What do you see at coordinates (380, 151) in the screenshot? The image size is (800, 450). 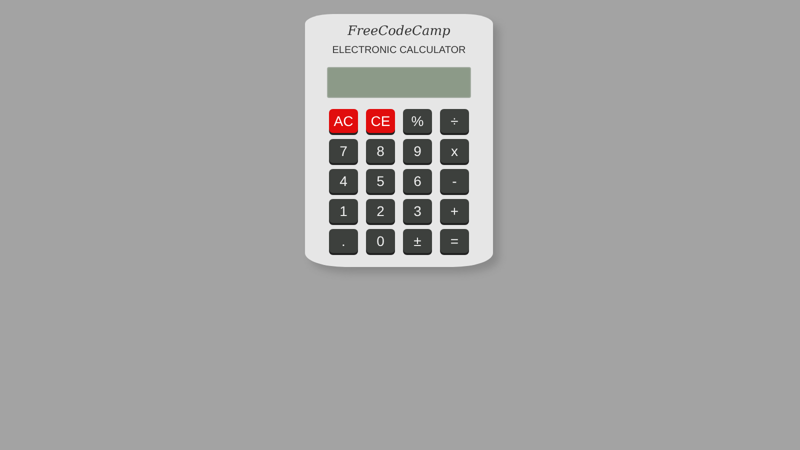 I see `calculator-key: 8` at bounding box center [380, 151].